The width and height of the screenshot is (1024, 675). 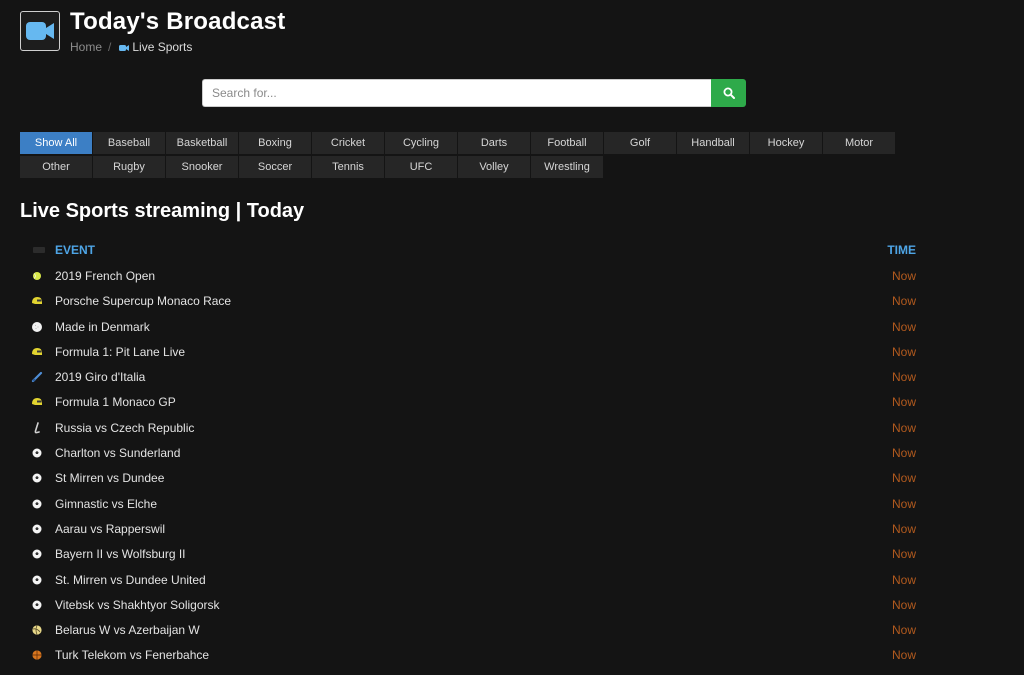 What do you see at coordinates (109, 478) in the screenshot?
I see `event-name-link: St Mirren vs Dundee` at bounding box center [109, 478].